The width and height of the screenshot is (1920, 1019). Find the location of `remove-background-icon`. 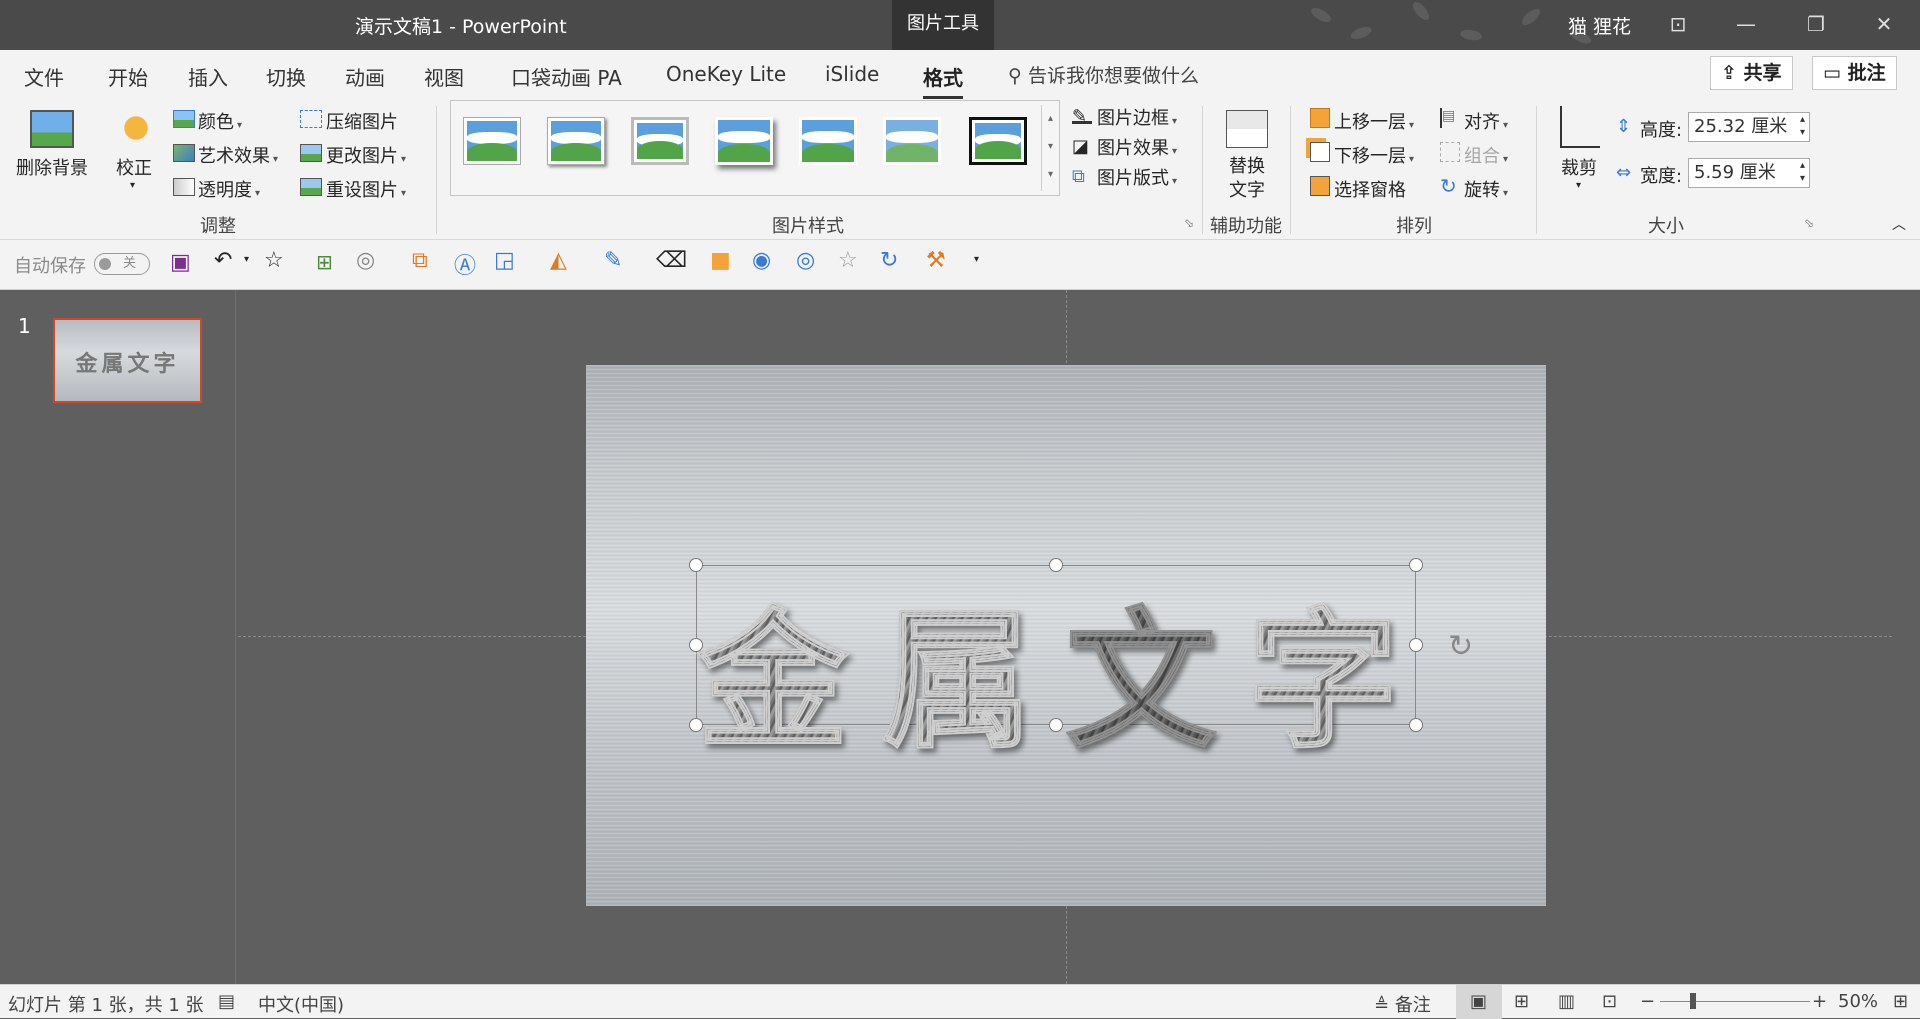

remove-background-icon is located at coordinates (52, 129).